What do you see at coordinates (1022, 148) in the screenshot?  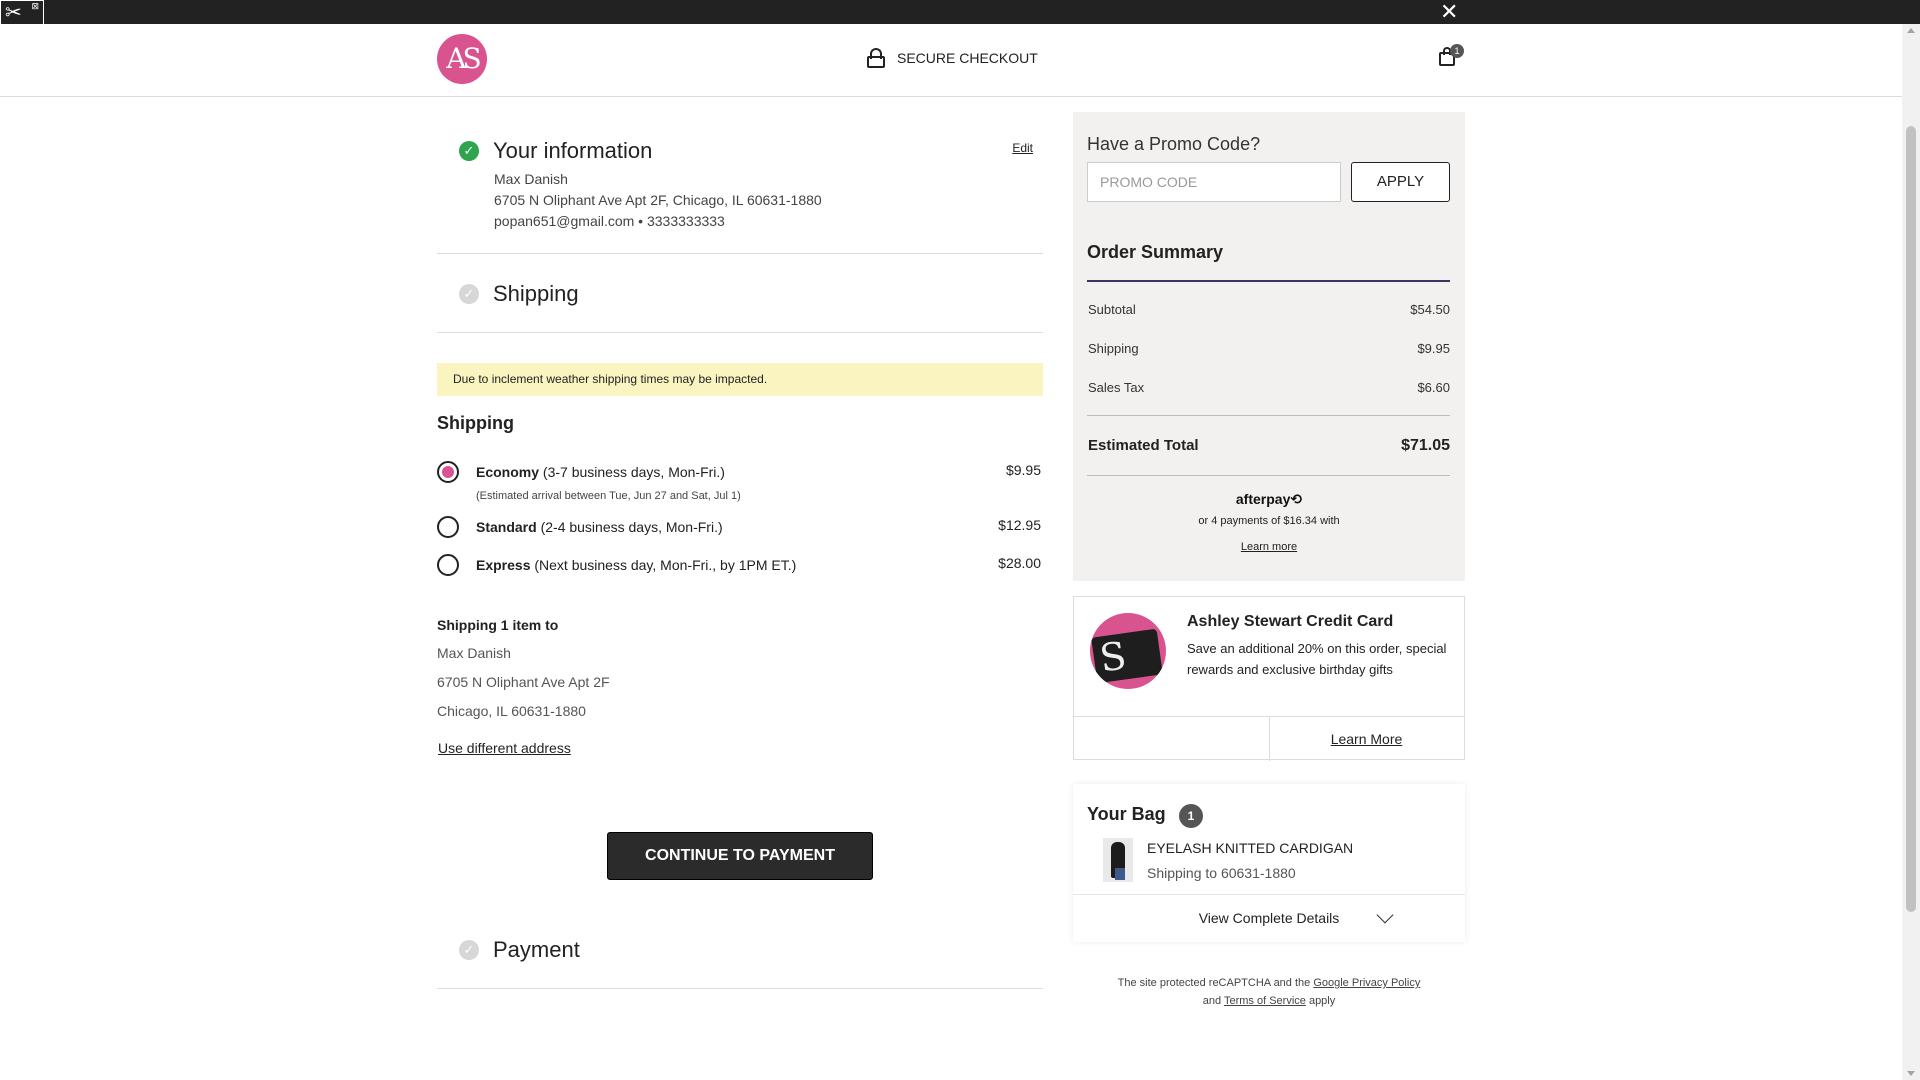 I see `edit-information-link: Edit` at bounding box center [1022, 148].